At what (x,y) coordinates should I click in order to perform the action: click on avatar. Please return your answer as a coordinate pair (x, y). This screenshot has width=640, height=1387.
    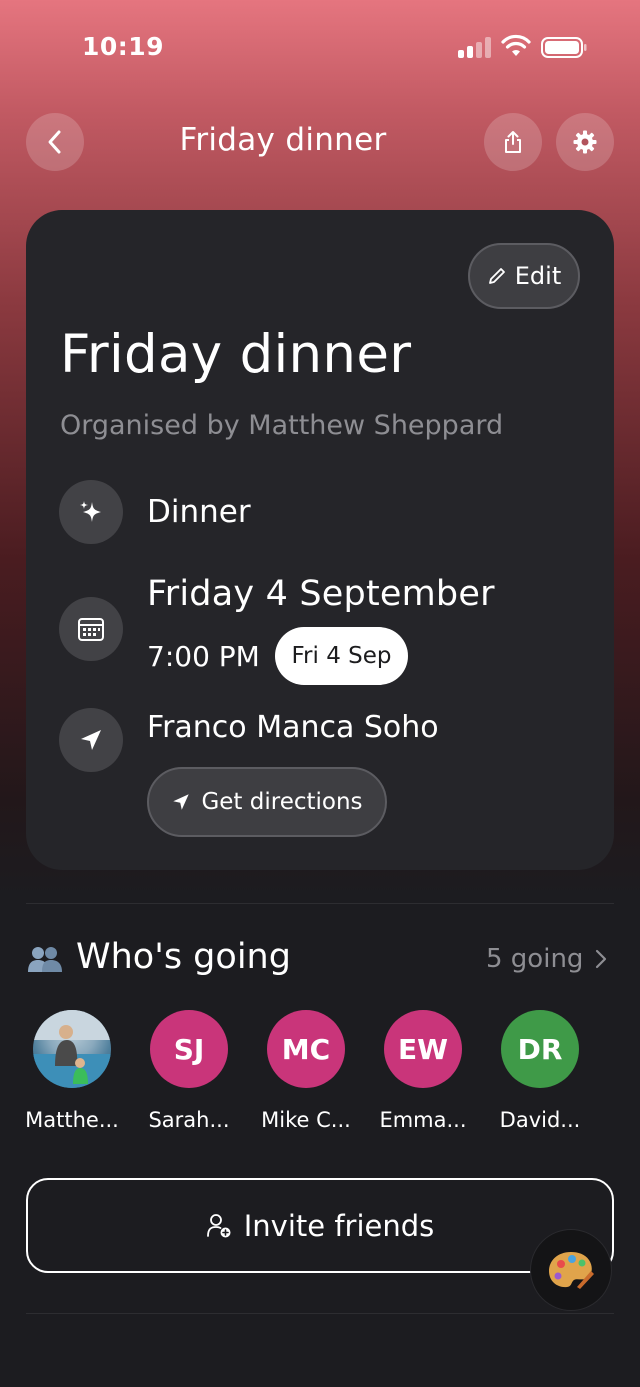
    Looking at the image, I should click on (72, 1049).